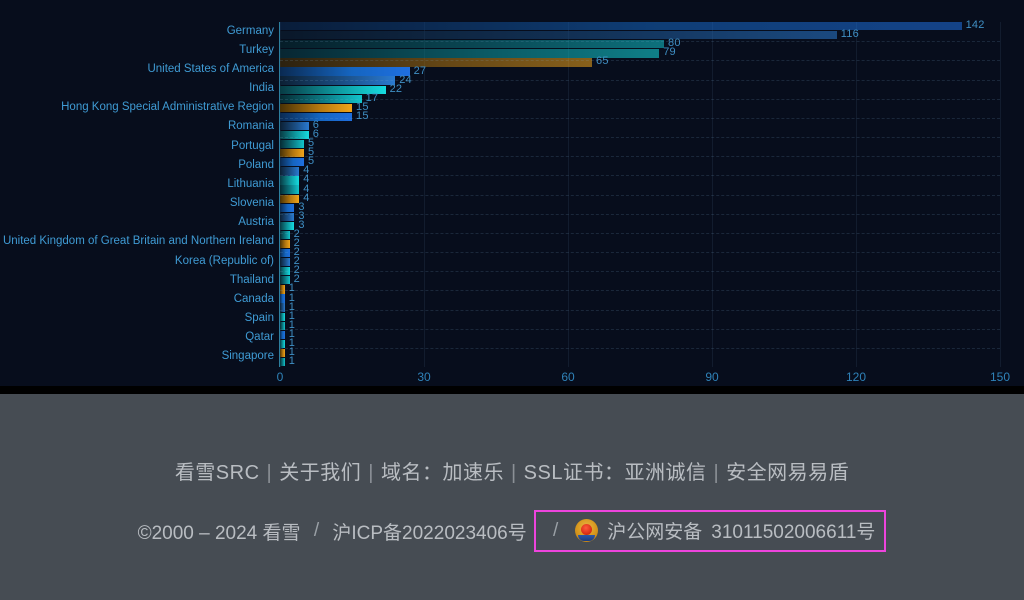  I want to click on x-tick-label: 90, so click(712, 377).